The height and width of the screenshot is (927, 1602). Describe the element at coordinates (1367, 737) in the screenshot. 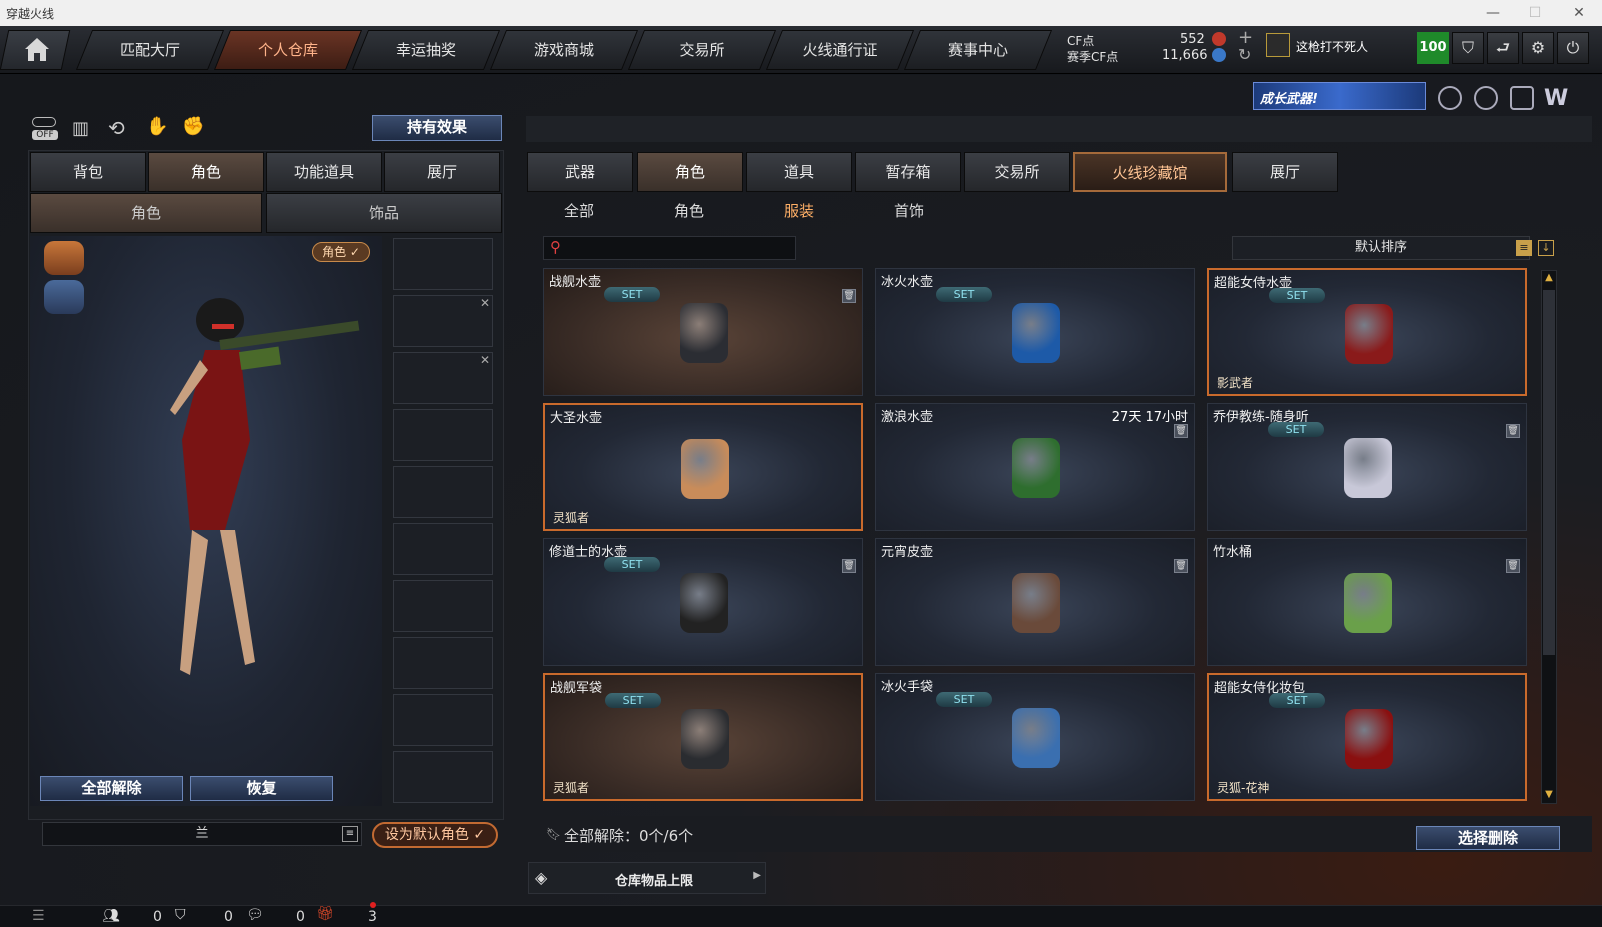

I see `item-card: 超能女侍化妆包 SET 灵狐-花神` at that location.